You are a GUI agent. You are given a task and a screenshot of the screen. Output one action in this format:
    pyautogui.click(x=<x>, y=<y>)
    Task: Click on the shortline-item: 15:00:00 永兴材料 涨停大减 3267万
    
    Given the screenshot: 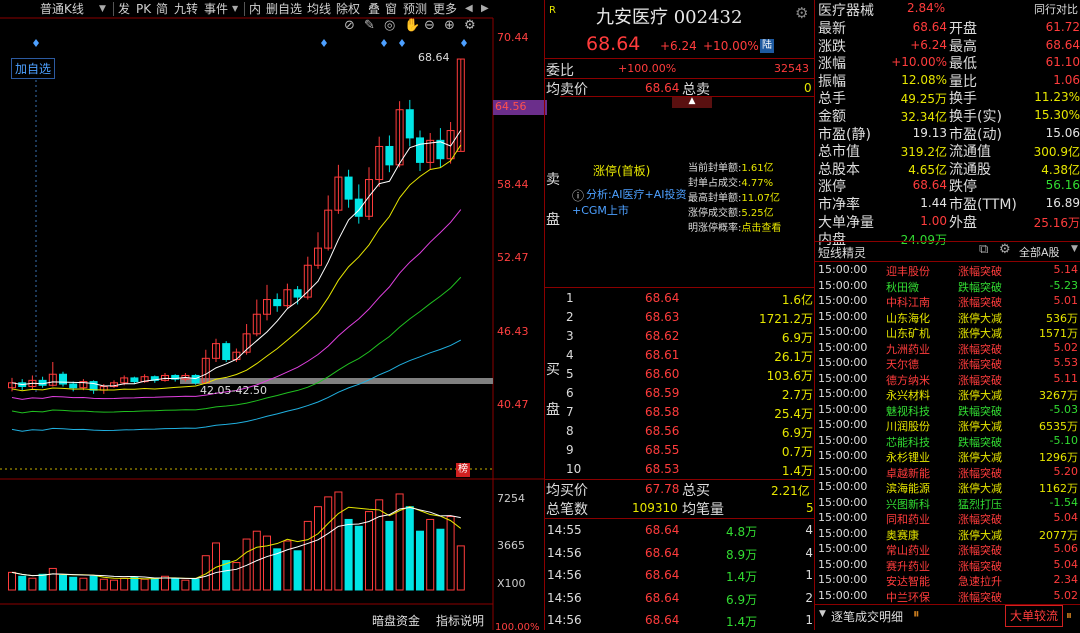 What is the action you would take?
    pyautogui.click(x=948, y=394)
    